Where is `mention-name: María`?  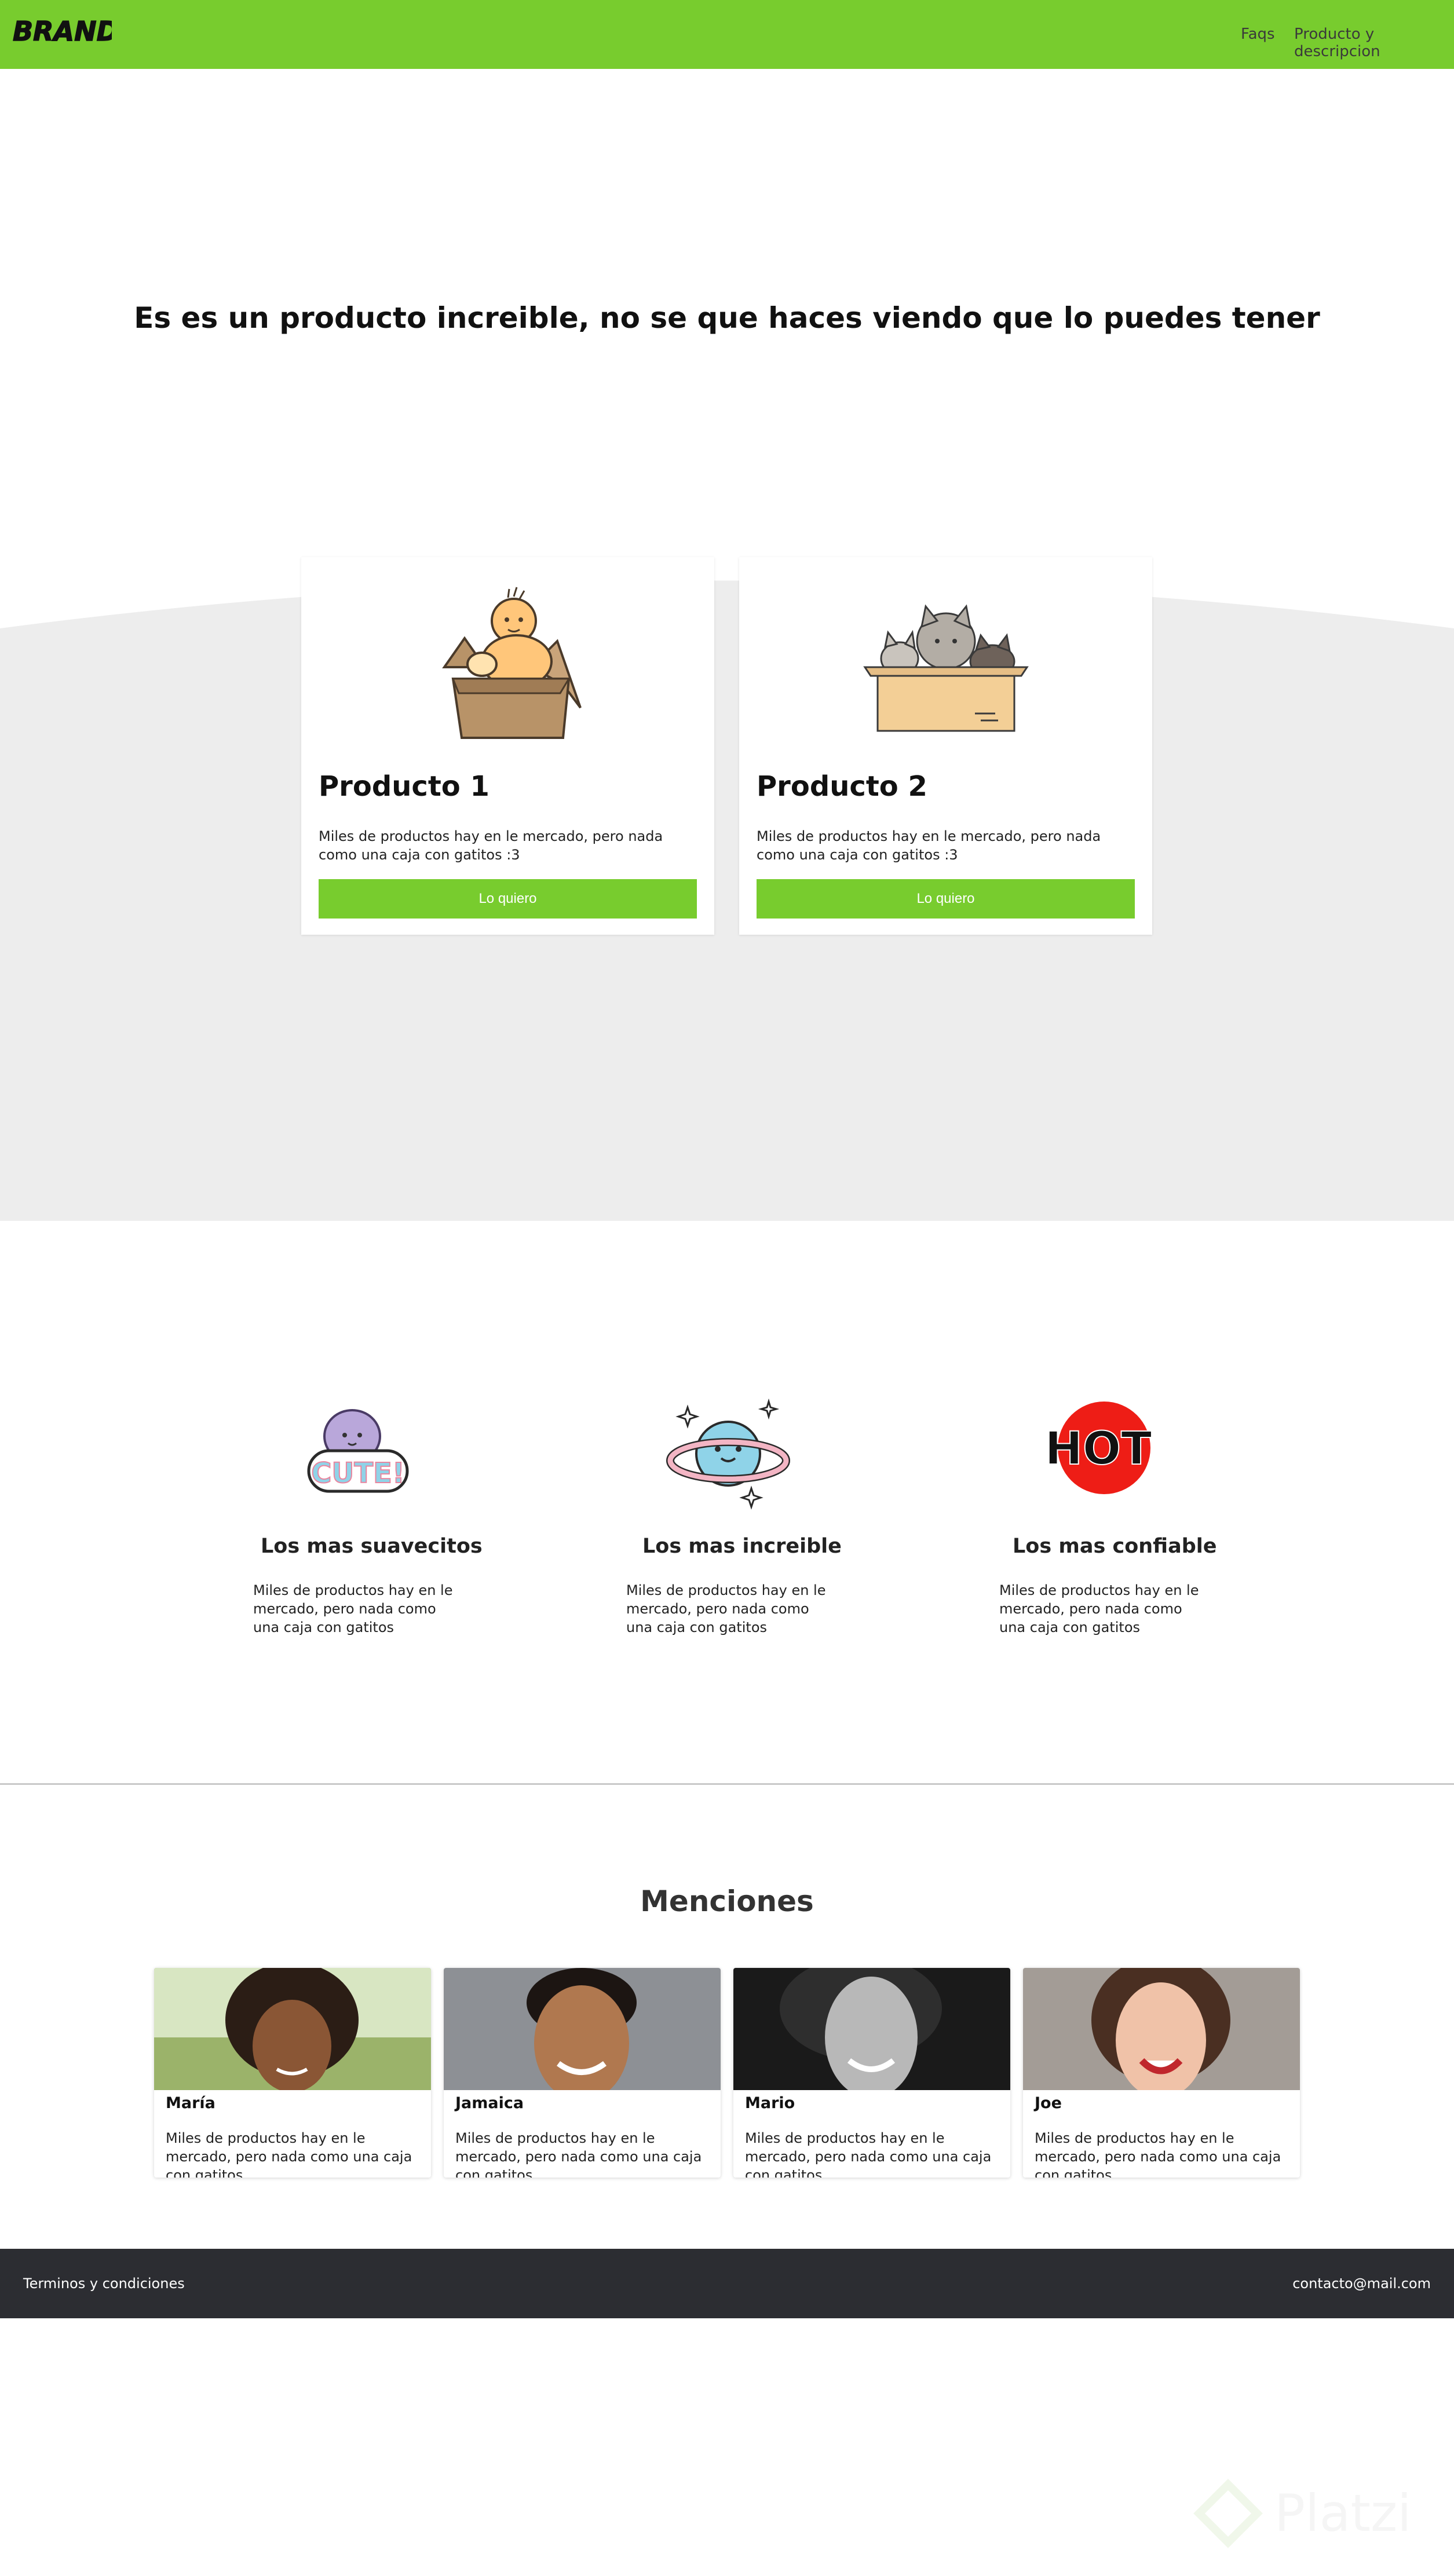
mention-name: María is located at coordinates (190, 2103).